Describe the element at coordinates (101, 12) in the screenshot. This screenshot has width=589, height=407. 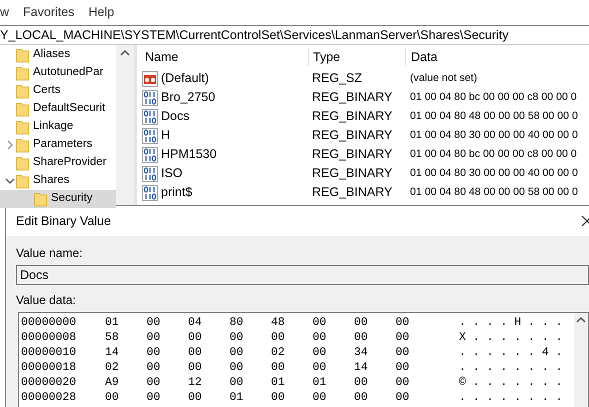
I see `menu-item: Help` at that location.